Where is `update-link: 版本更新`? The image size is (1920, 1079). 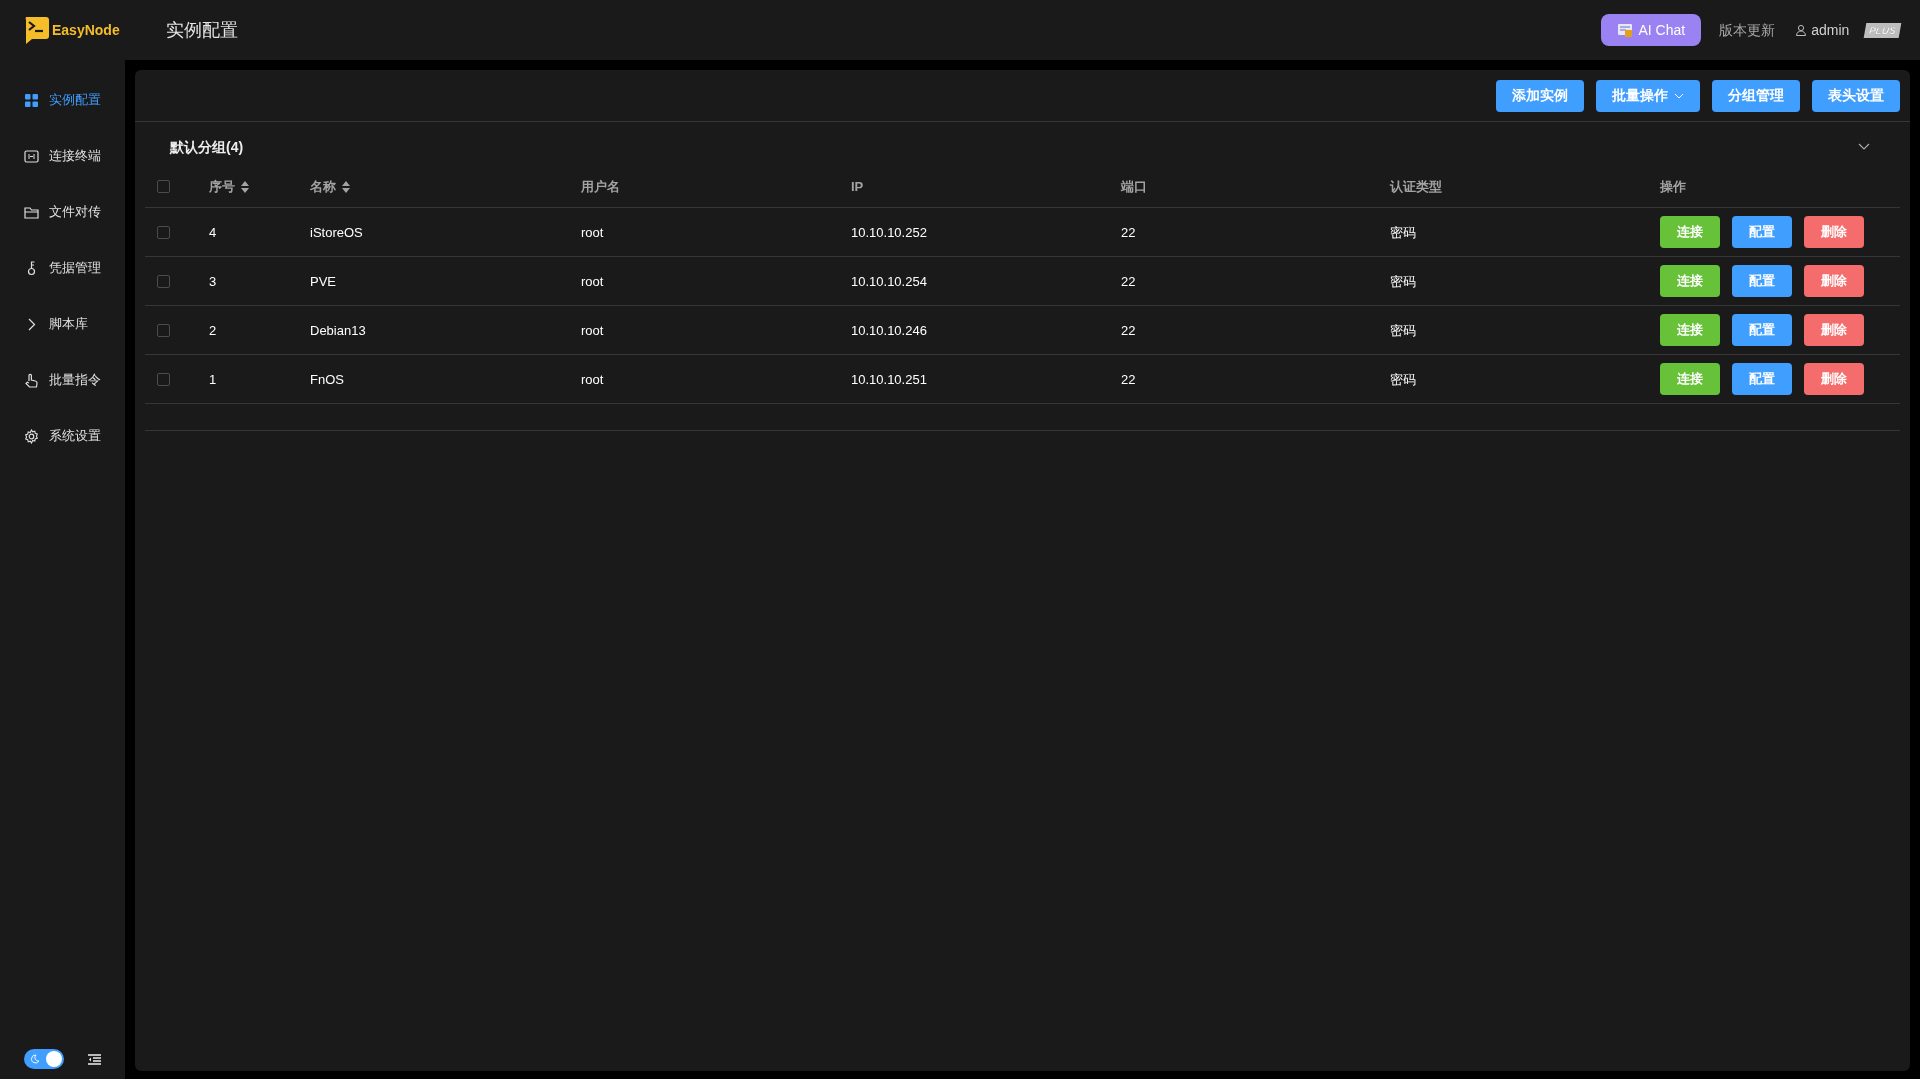
update-link: 版本更新 is located at coordinates (1747, 30).